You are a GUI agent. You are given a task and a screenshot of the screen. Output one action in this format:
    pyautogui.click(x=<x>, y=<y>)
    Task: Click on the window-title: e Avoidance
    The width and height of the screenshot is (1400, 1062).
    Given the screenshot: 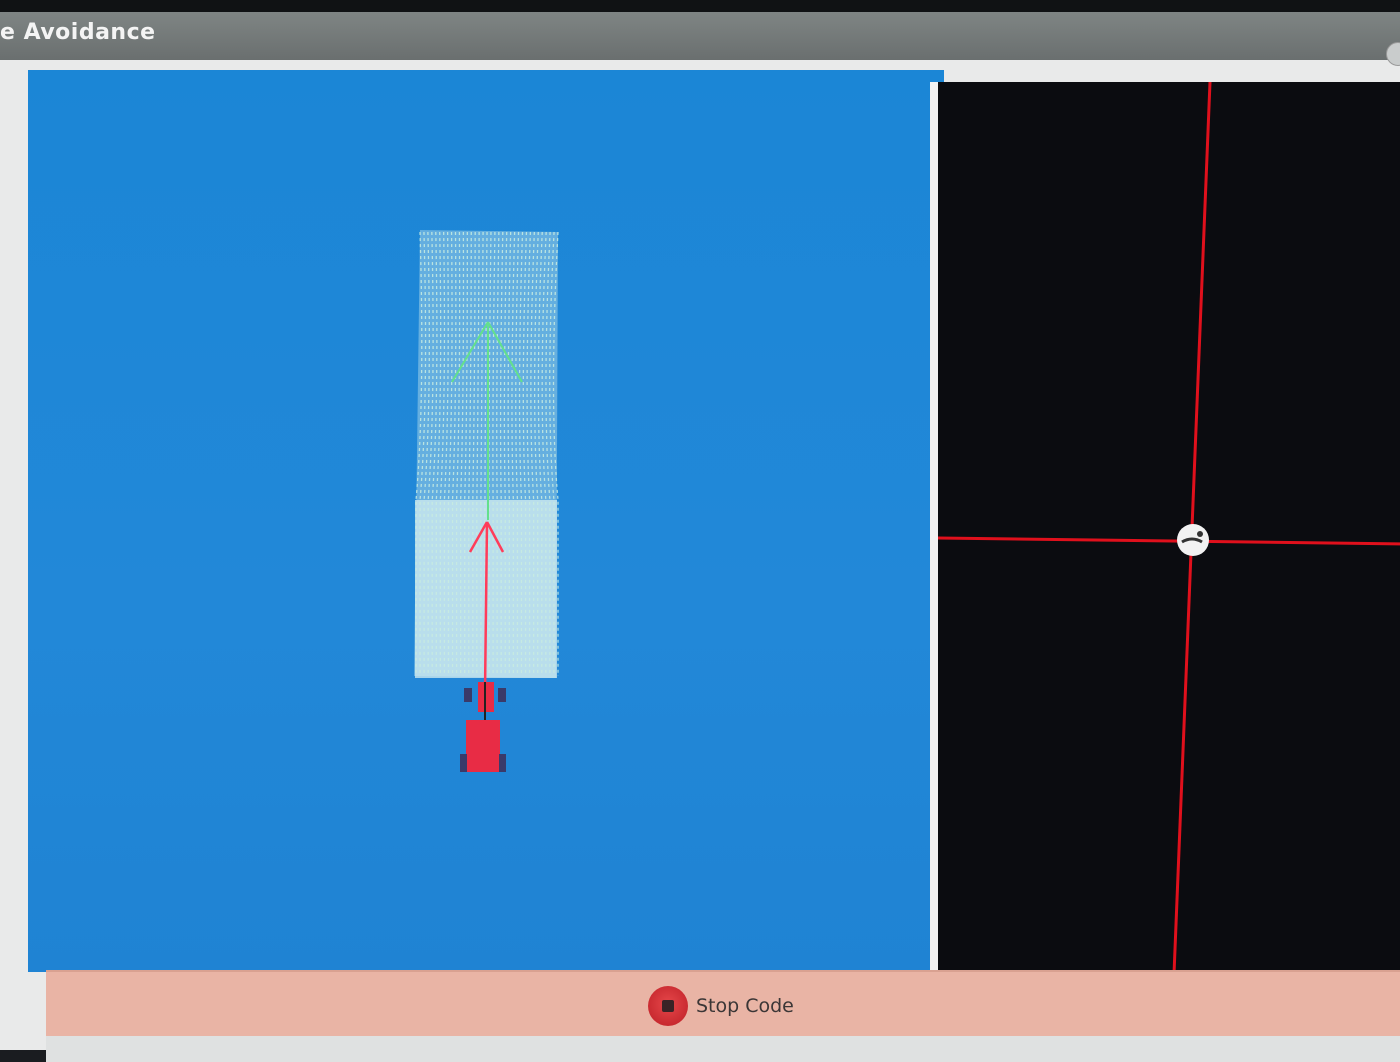 What is the action you would take?
    pyautogui.click(x=78, y=32)
    